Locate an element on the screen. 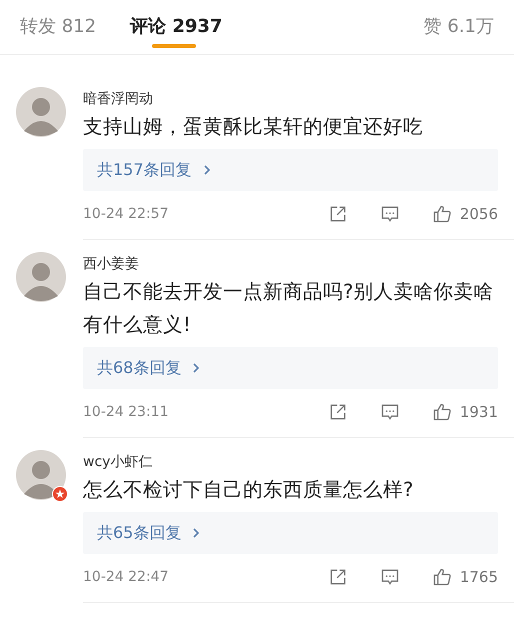  user-name: wcy小虾仁 is located at coordinates (290, 462).